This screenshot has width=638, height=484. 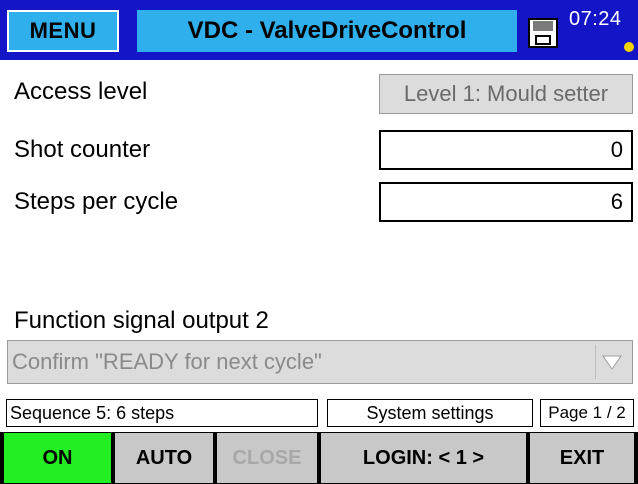 What do you see at coordinates (82, 149) in the screenshot?
I see `shot-counter-label: Shot counter` at bounding box center [82, 149].